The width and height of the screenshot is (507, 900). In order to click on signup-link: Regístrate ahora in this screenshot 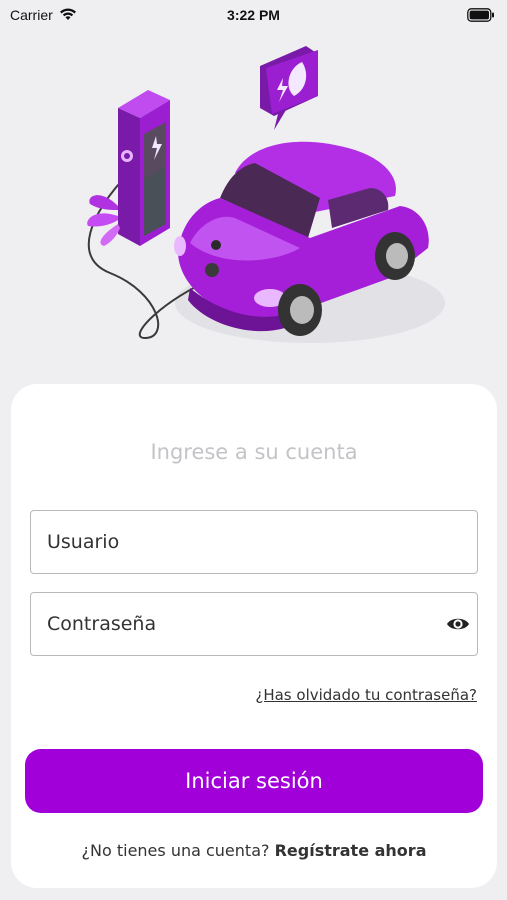, I will do `click(351, 850)`.